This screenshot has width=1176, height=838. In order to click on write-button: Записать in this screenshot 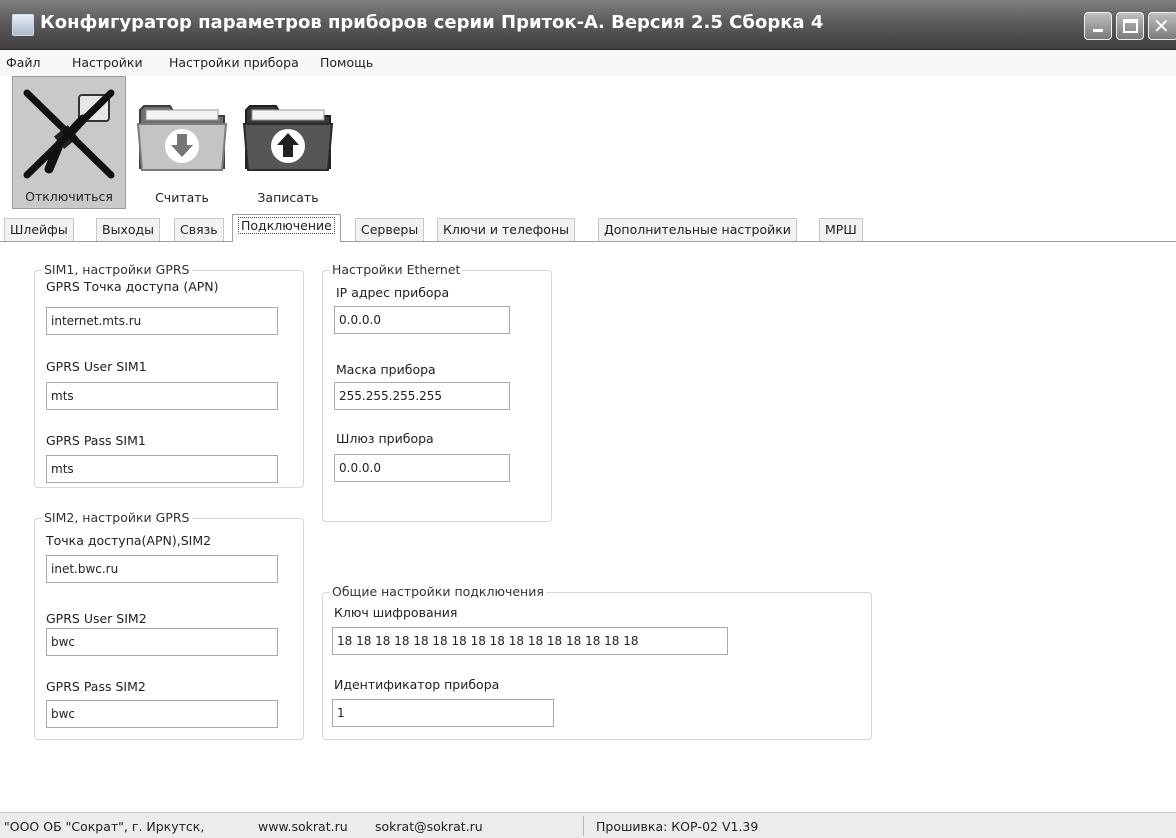, I will do `click(288, 142)`.